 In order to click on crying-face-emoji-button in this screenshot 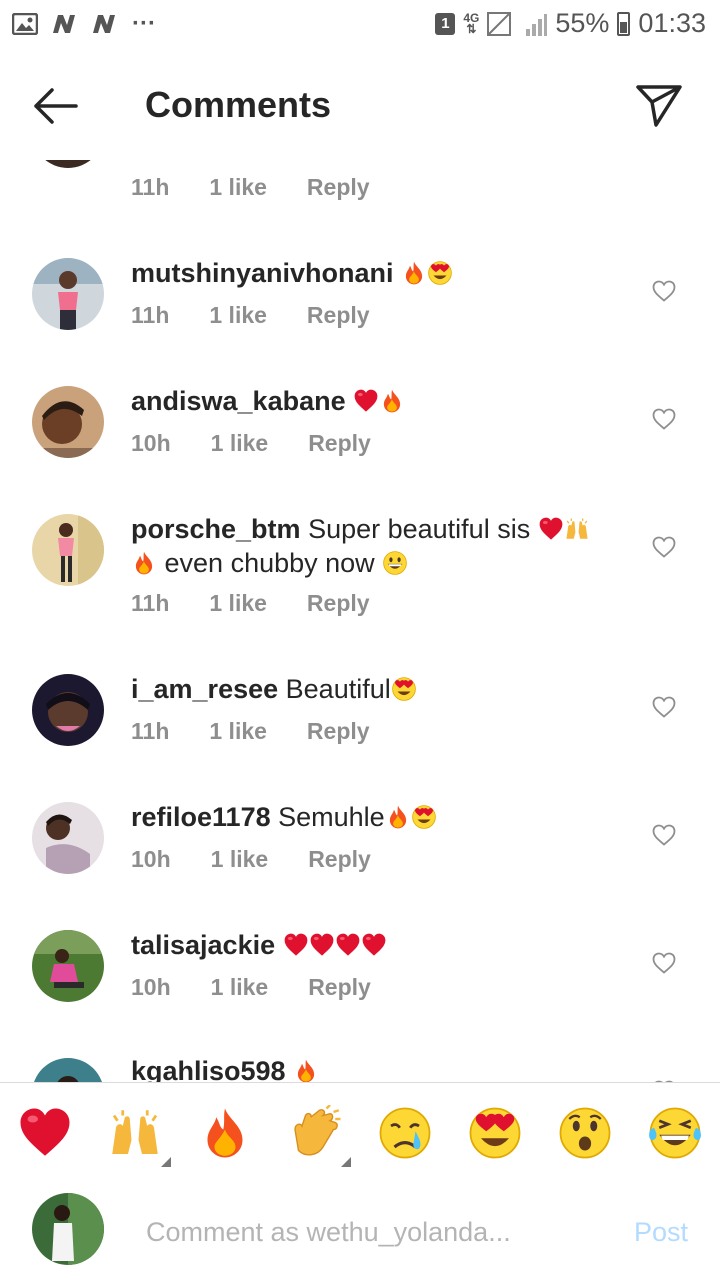, I will do `click(405, 1133)`.